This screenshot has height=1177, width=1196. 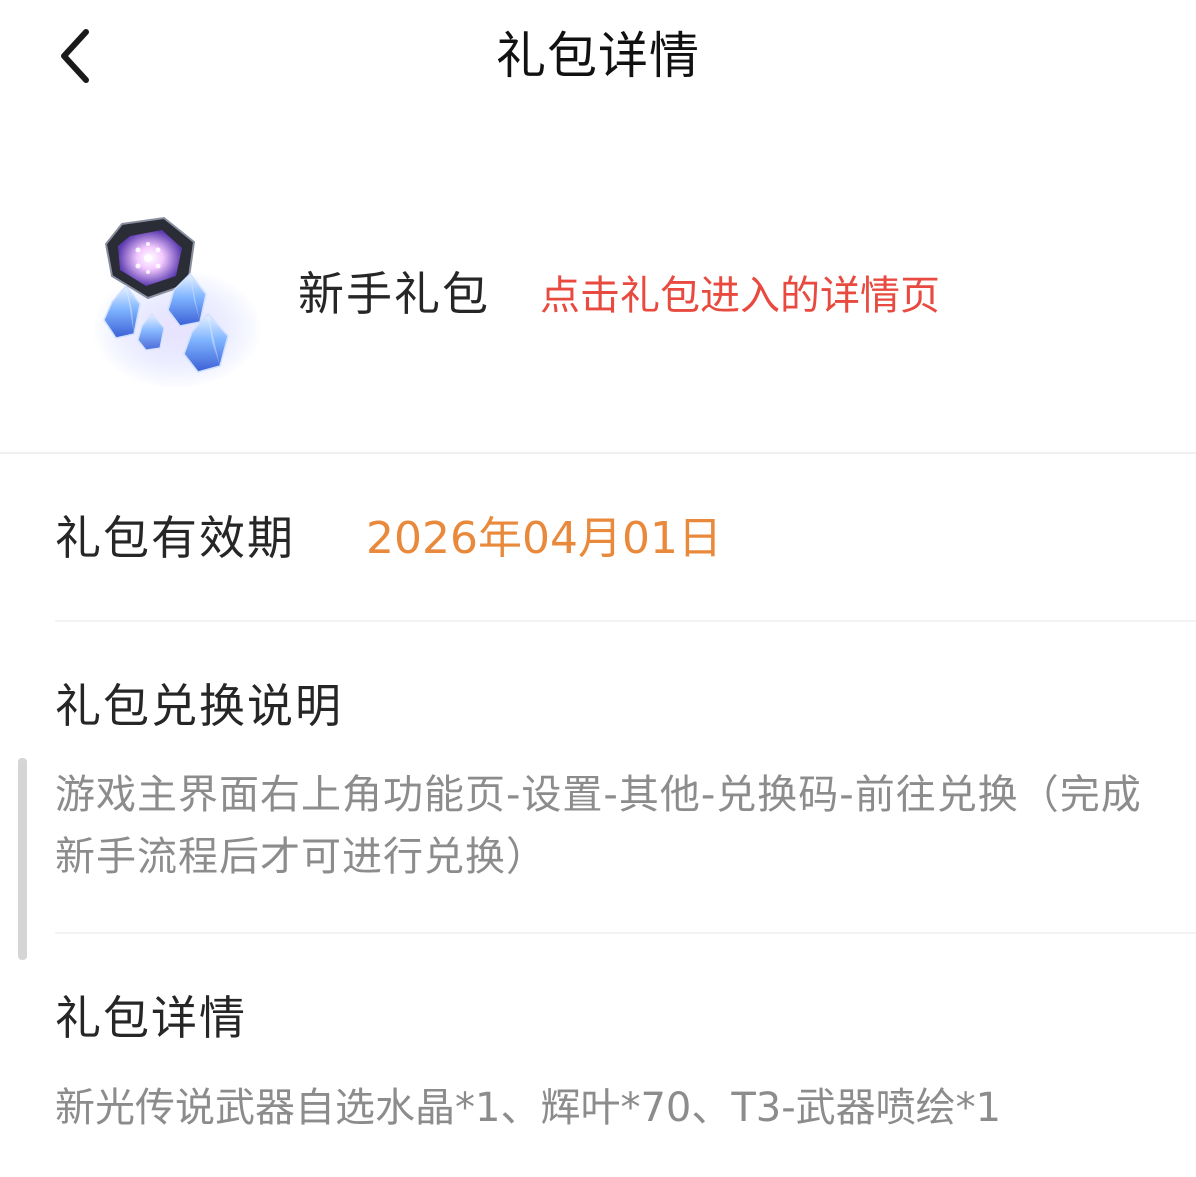 I want to click on details-content: 新光传说武器自选水晶*1、辉叶*70、T3-武器喷绘*1, so click(x=528, y=1108).